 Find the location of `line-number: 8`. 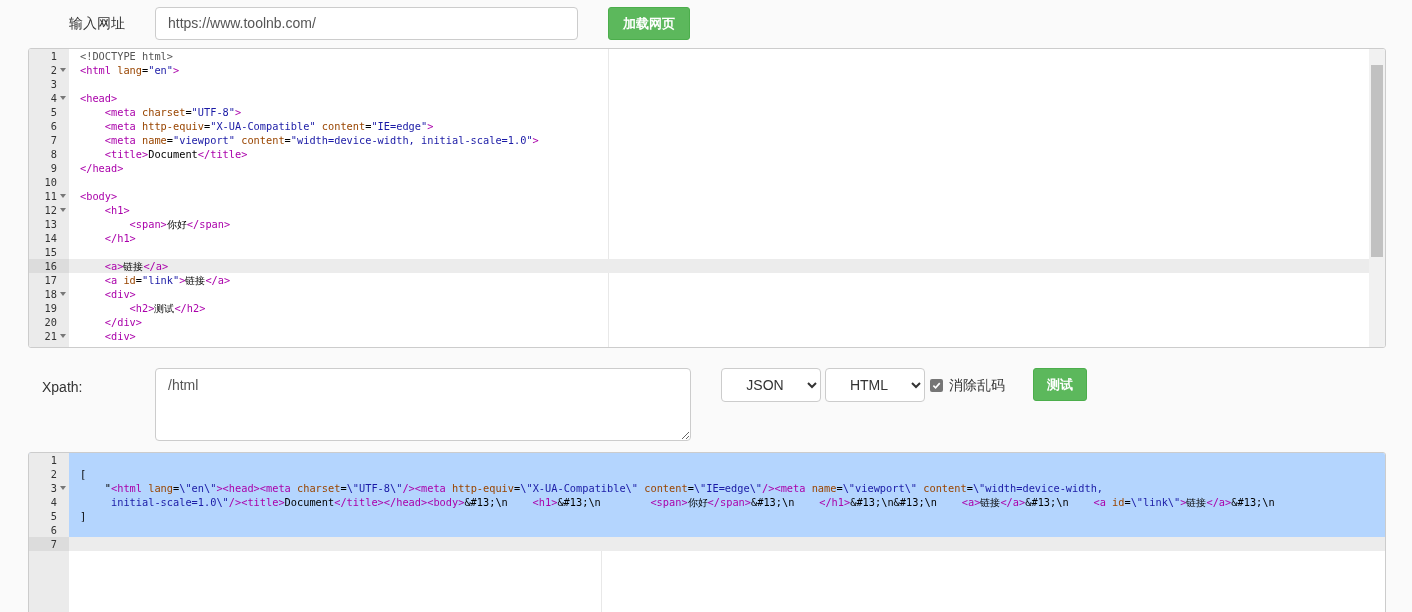

line-number: 8 is located at coordinates (53, 154).